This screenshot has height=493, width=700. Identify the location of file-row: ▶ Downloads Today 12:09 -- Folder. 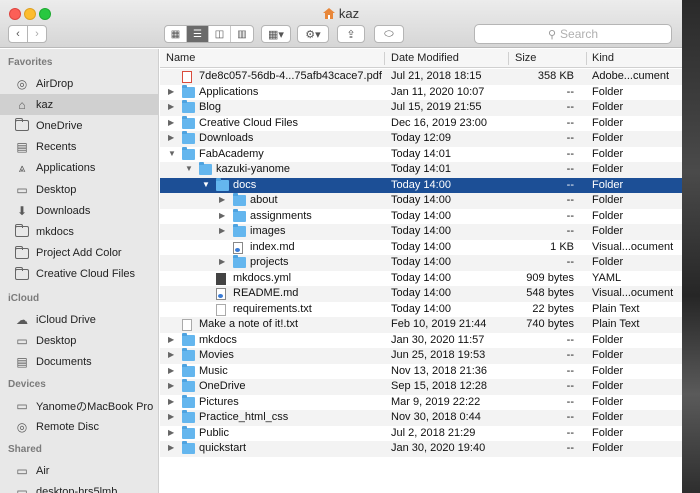
(421, 139).